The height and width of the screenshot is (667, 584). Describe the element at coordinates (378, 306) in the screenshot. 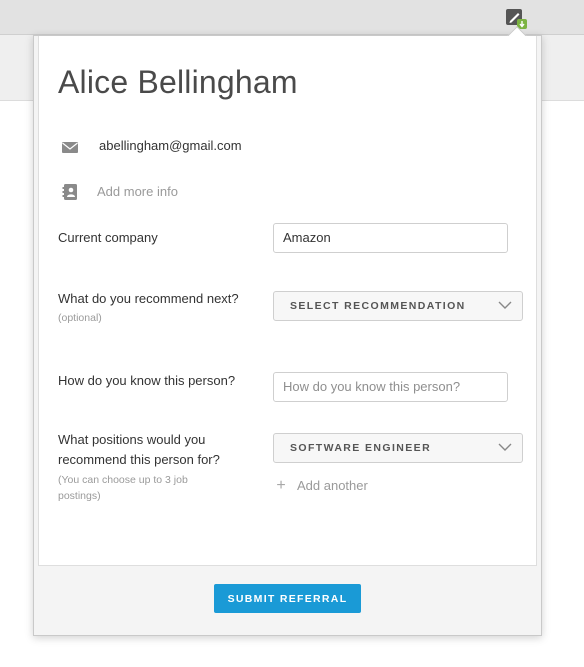

I see `recommendation-select-value: SELECT RECOMMENDATION` at that location.